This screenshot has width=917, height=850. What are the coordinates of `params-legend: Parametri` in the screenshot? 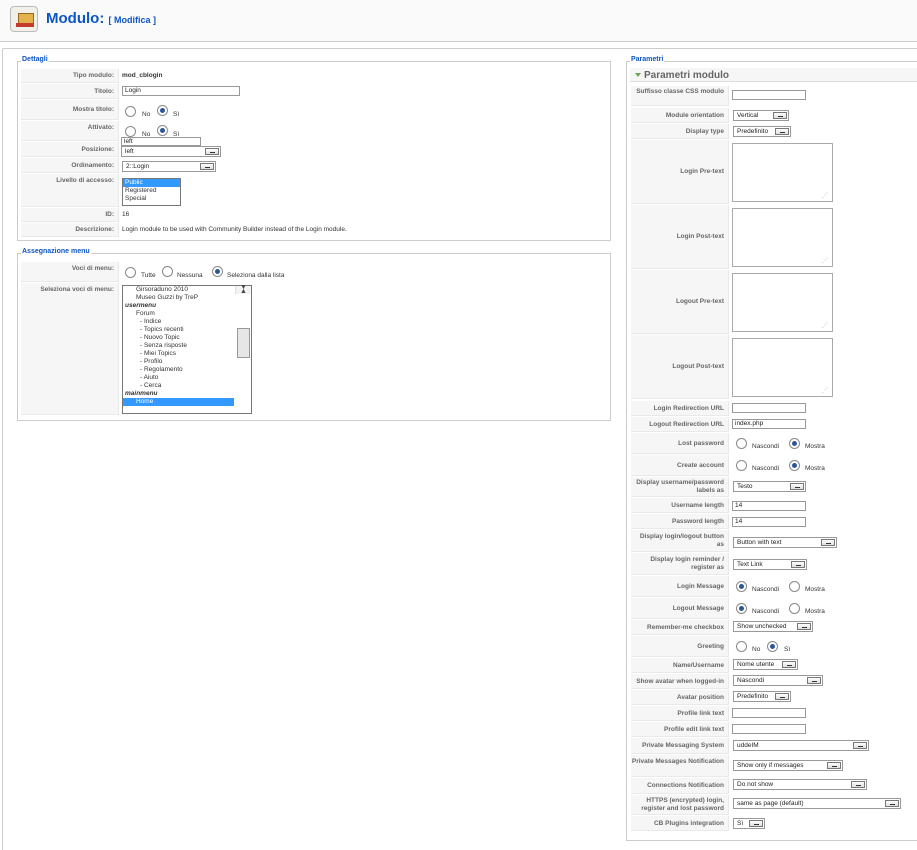 It's located at (647, 59).